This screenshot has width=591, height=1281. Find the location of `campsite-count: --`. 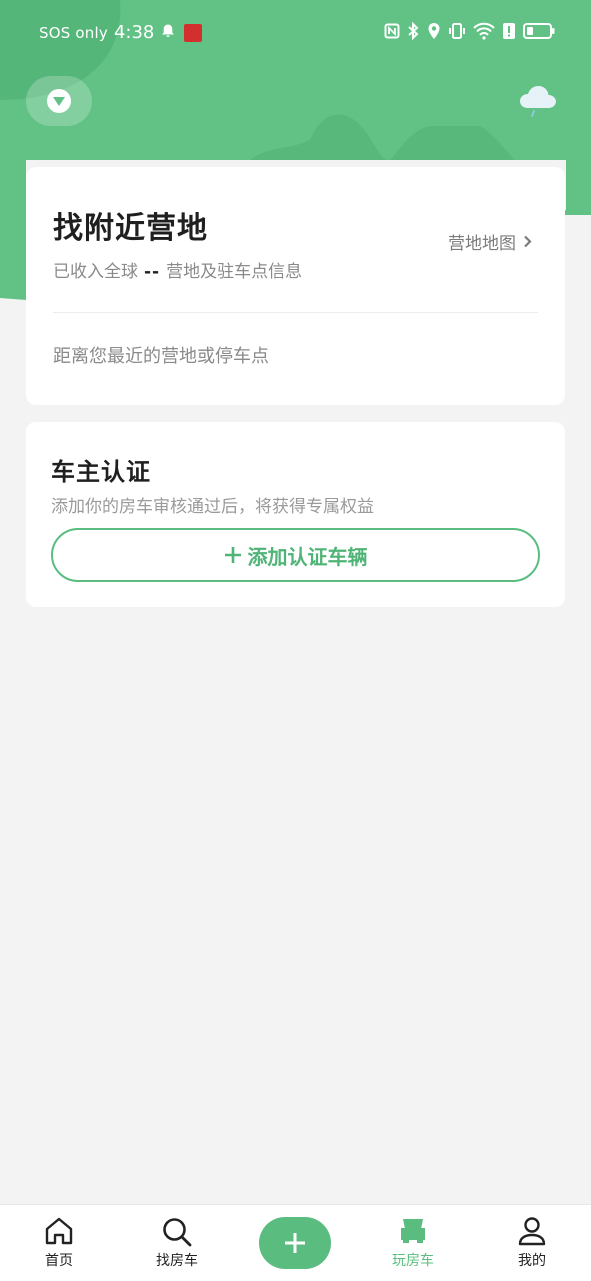

campsite-count: -- is located at coordinates (152, 272).